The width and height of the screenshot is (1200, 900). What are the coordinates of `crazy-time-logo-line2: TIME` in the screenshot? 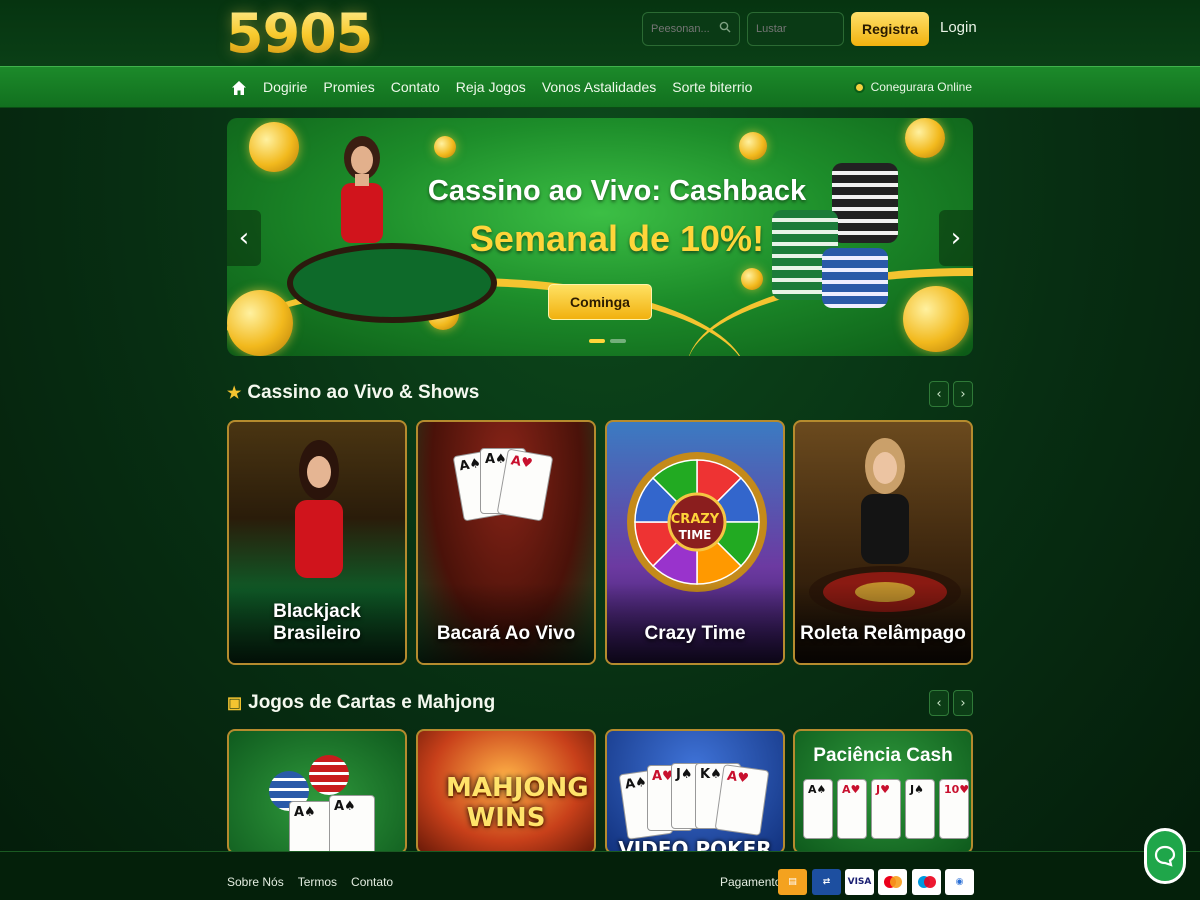 It's located at (695, 535).